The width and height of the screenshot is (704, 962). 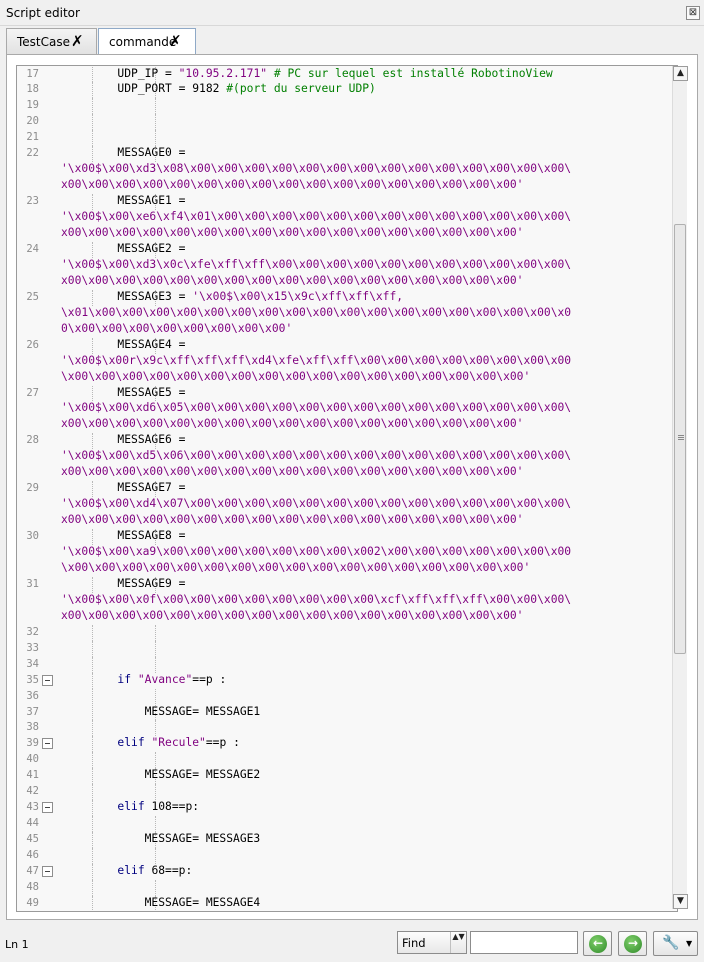 I want to click on scroll-down-icon: ▼, so click(x=680, y=901).